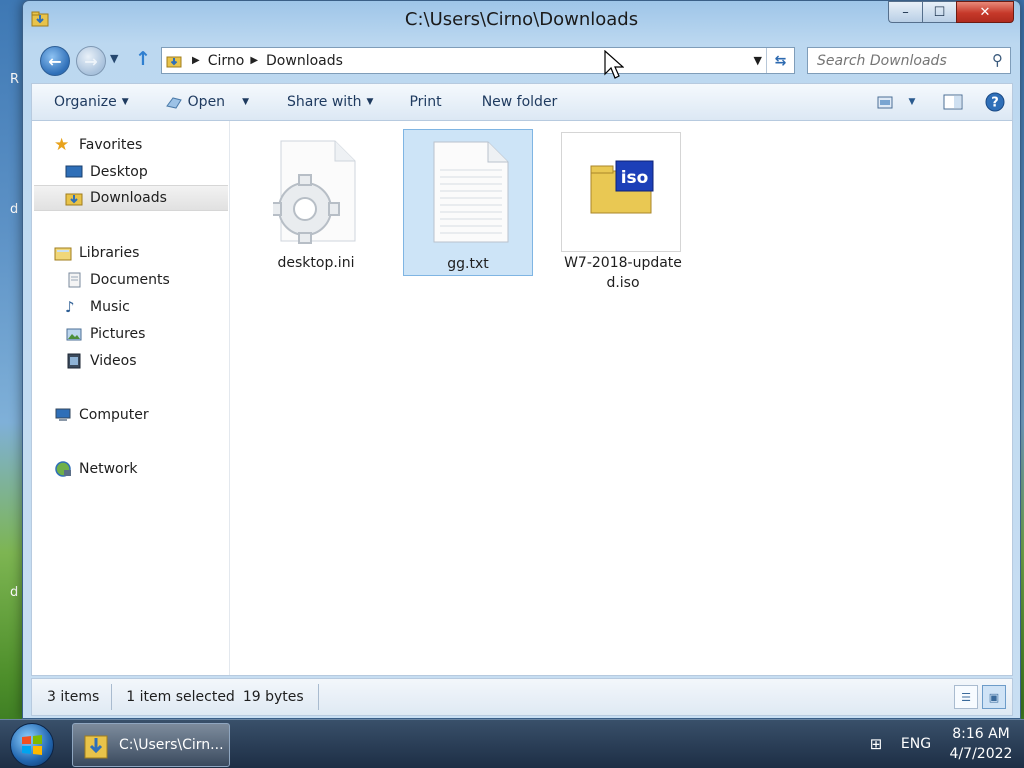  What do you see at coordinates (966, 697) in the screenshot?
I see `details-view-icon: ☰` at bounding box center [966, 697].